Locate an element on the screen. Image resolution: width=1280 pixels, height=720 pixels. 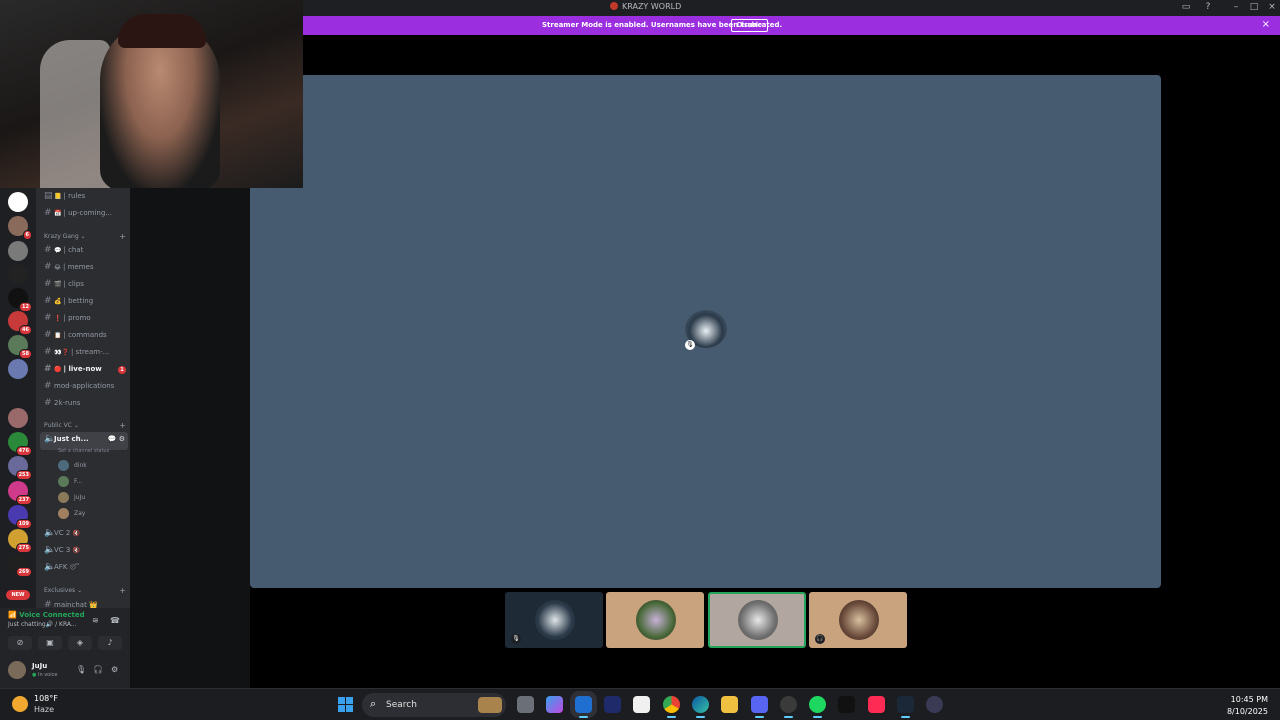
edge-icon is located at coordinates (700, 707).